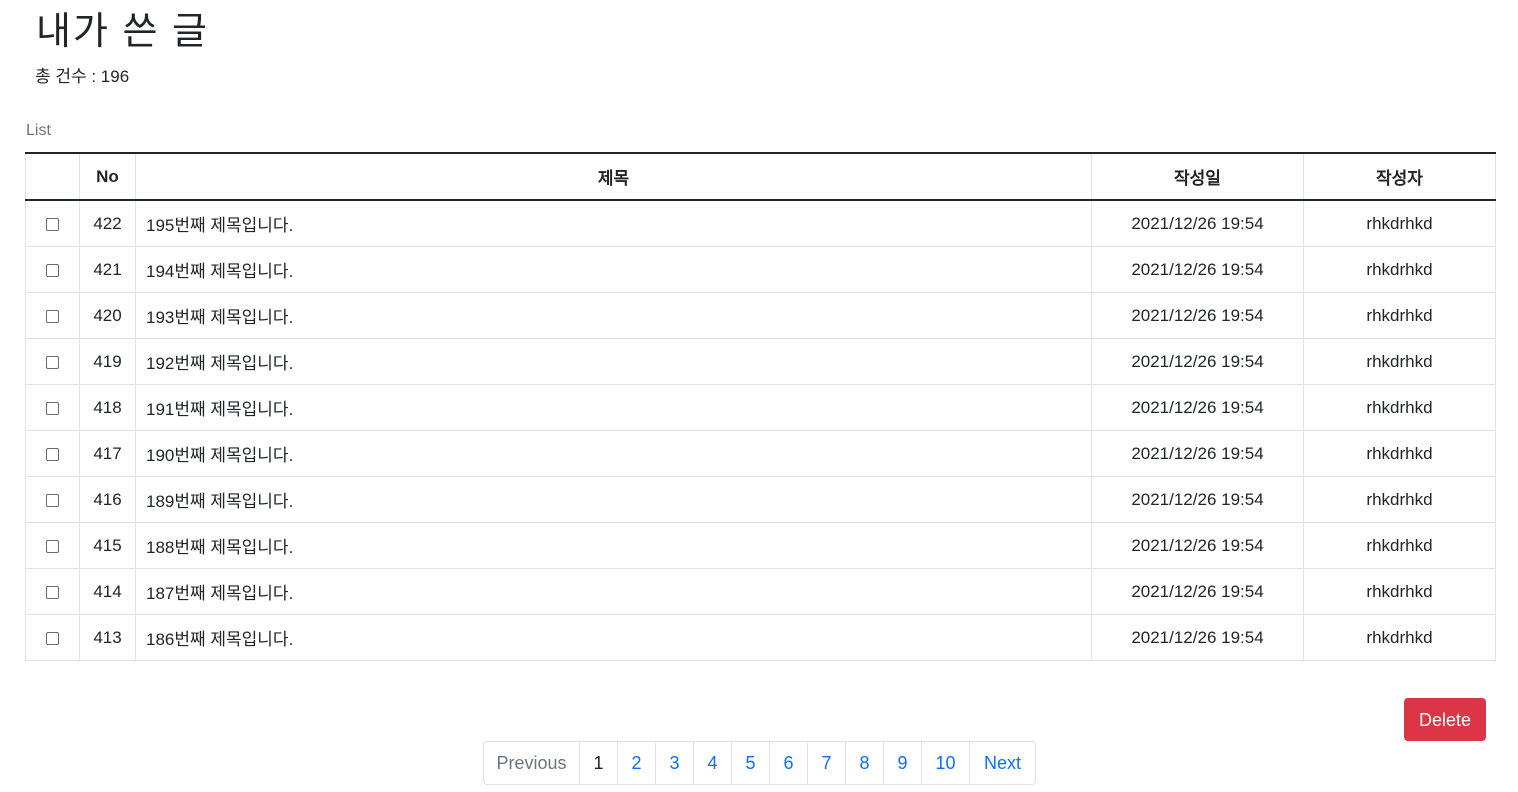  What do you see at coordinates (613, 269) in the screenshot?
I see `row-title-link: 194번째 제목입니다.` at bounding box center [613, 269].